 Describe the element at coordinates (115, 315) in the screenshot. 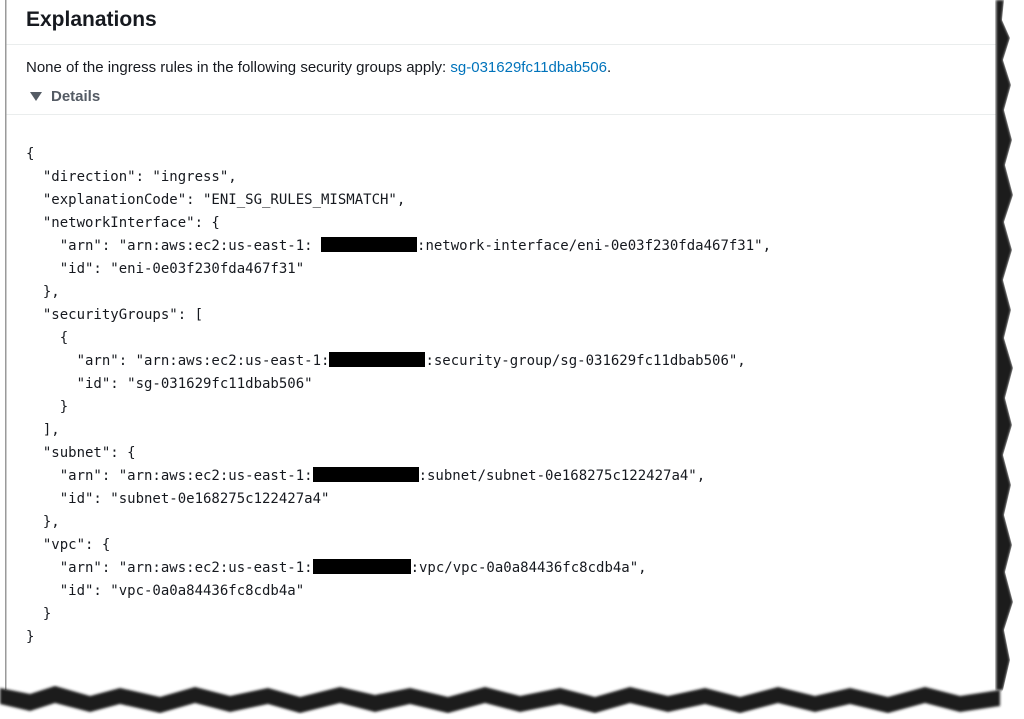

I see `code-line: "securityGroups": [` at that location.